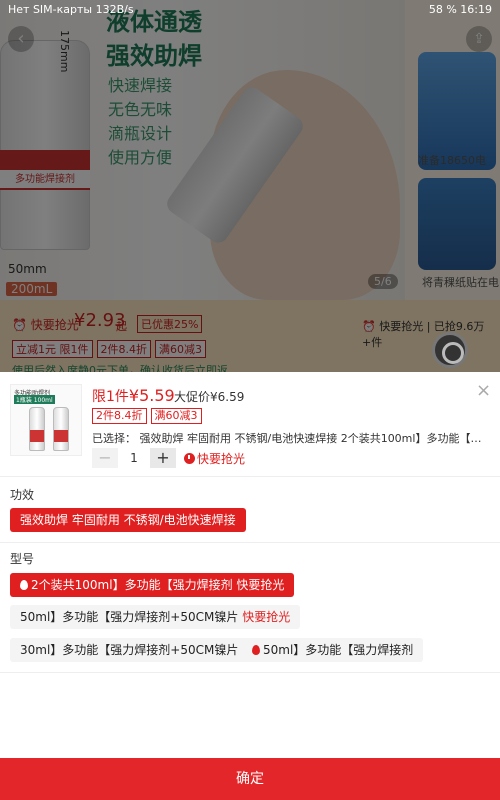 The width and height of the screenshot is (500, 800). Describe the element at coordinates (163, 458) in the screenshot. I see `increase-button: +` at that location.